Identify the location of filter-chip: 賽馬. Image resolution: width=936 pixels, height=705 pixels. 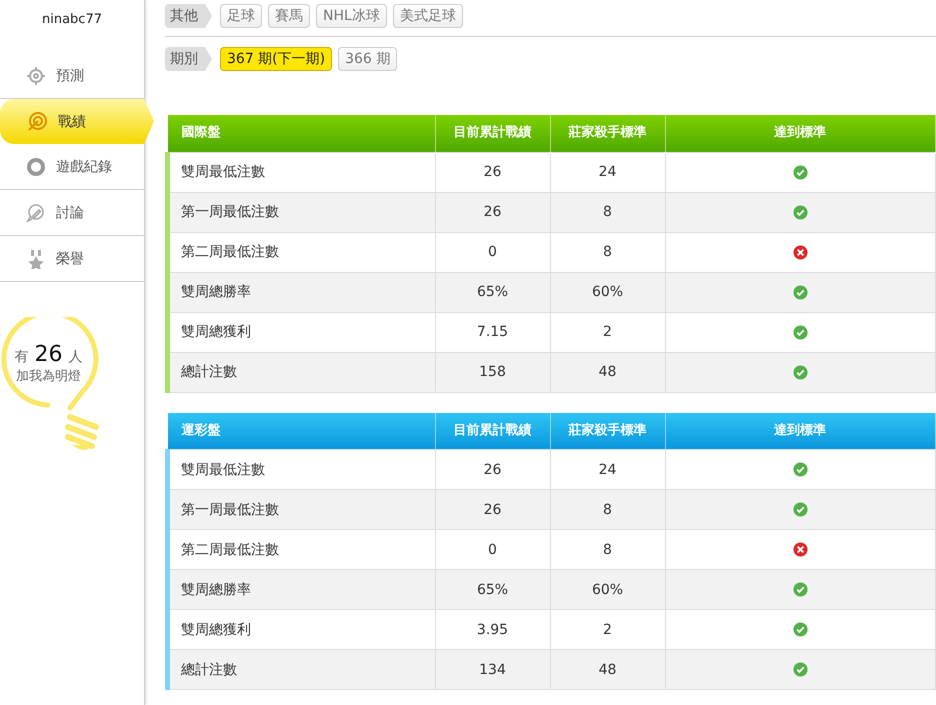
(289, 16).